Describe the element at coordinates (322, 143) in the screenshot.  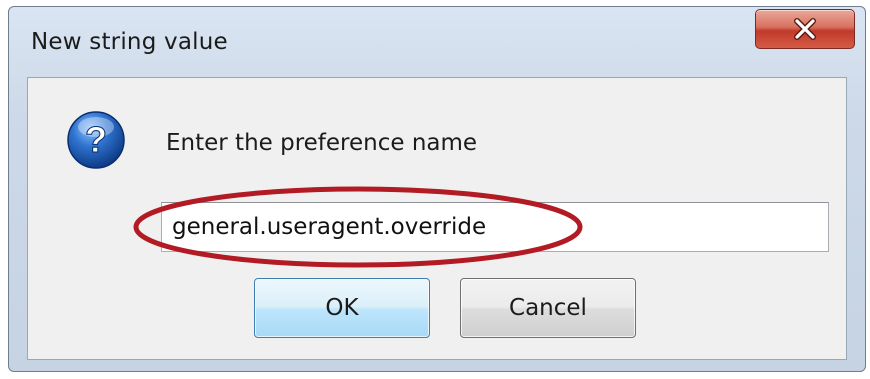
I see `prompt-label: Enter the preference name` at that location.